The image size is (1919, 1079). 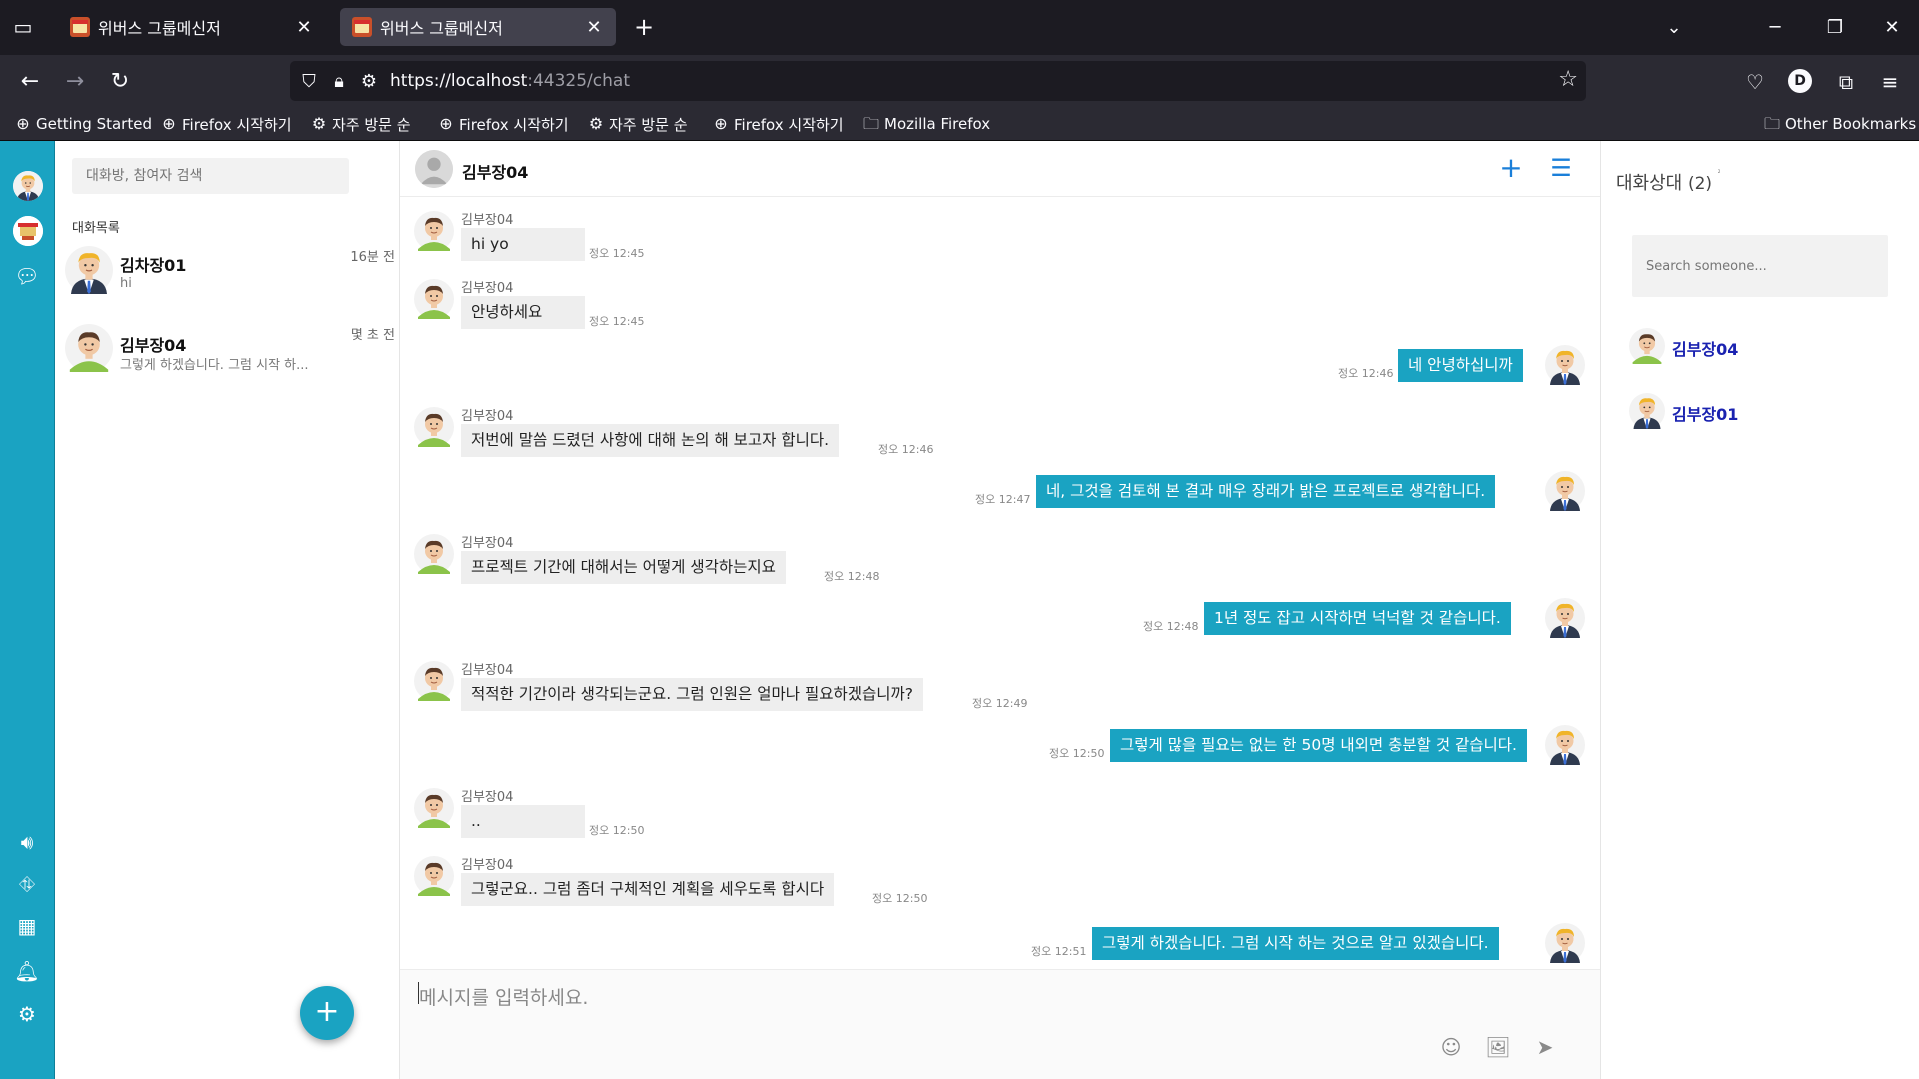 What do you see at coordinates (650, 440) in the screenshot?
I see `message-bubble: 저번에 말씀 드렸던 사항에 대해 논의 해 보고자 합니다.` at bounding box center [650, 440].